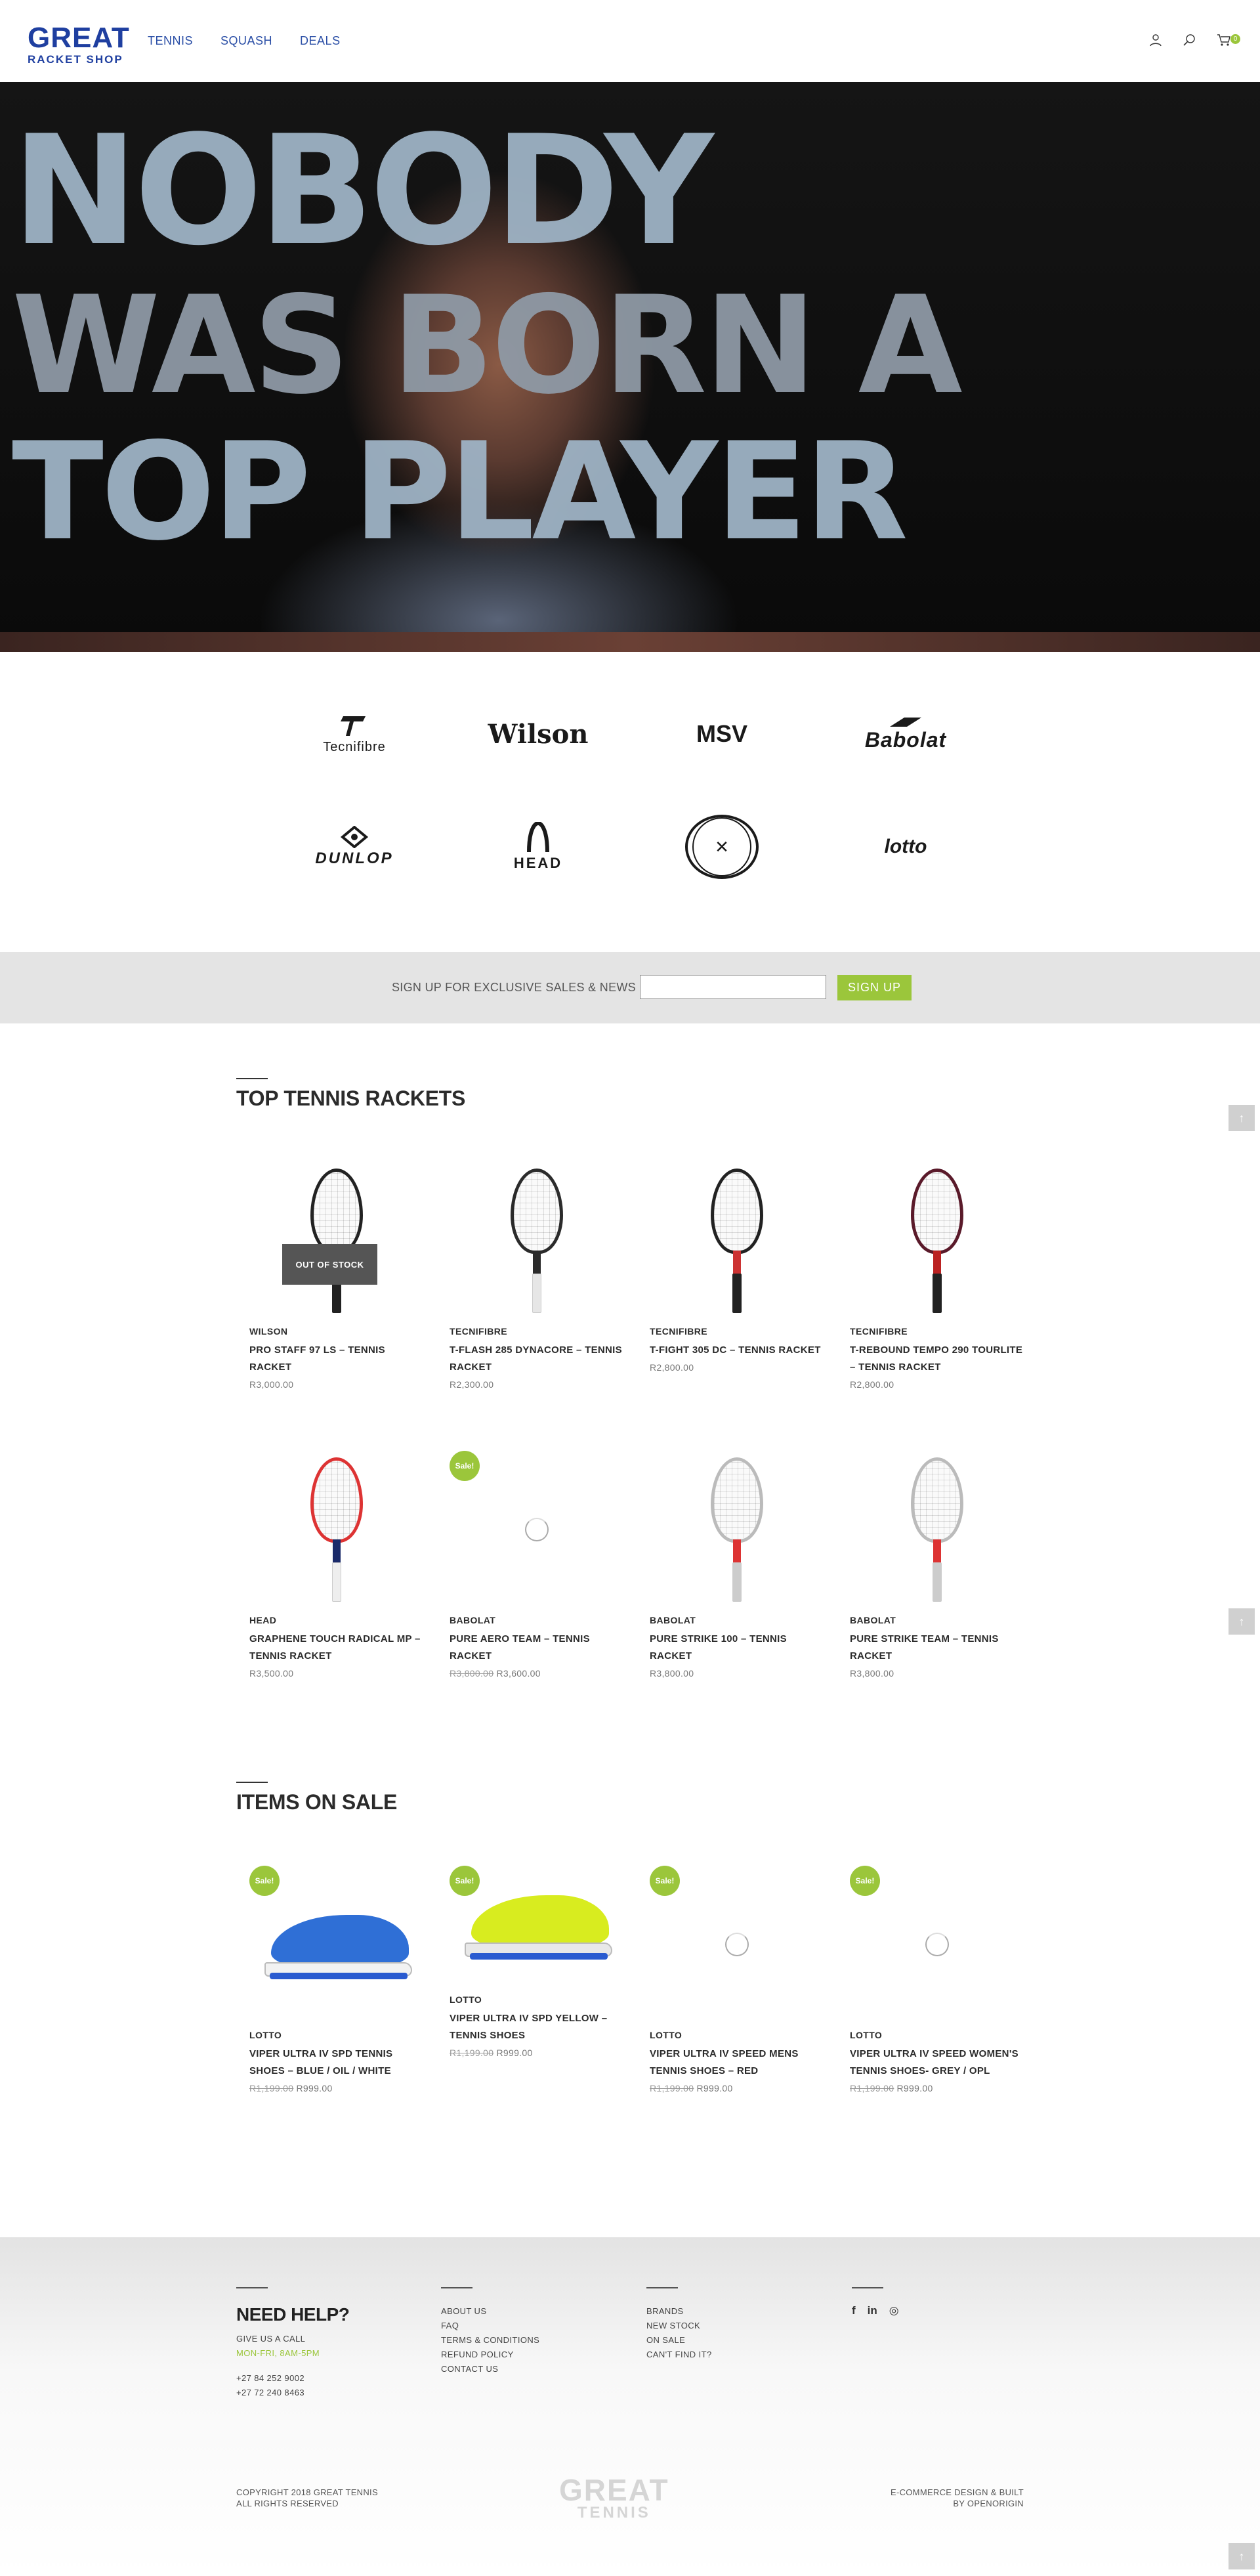  Describe the element at coordinates (1190, 40) in the screenshot. I see `search-icon` at that location.